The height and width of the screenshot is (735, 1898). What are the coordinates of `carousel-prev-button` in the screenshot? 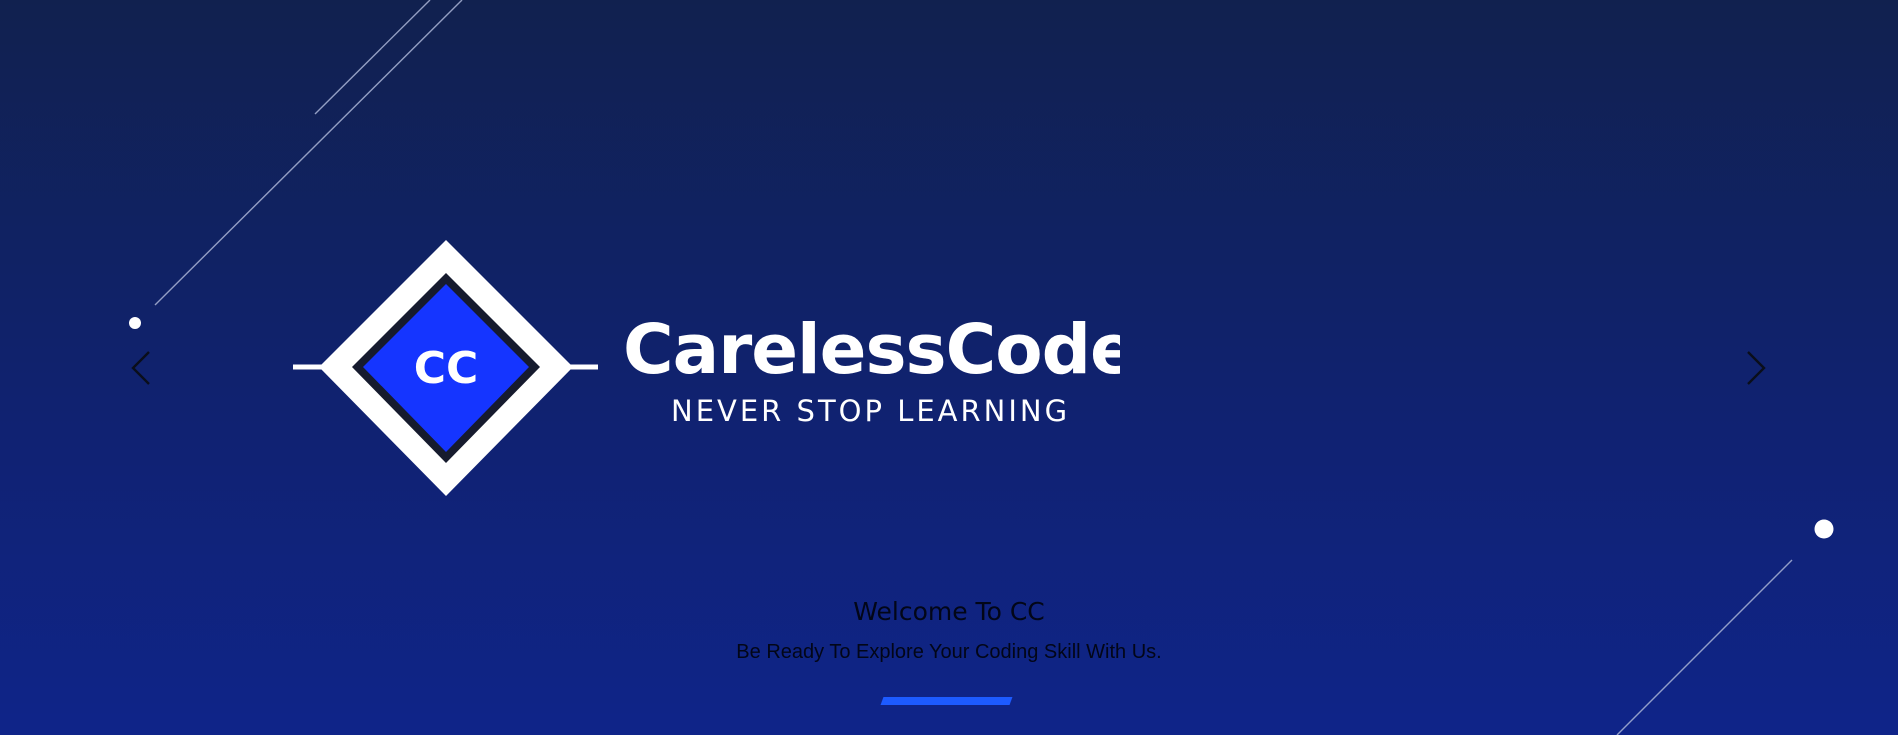 It's located at (141, 368).